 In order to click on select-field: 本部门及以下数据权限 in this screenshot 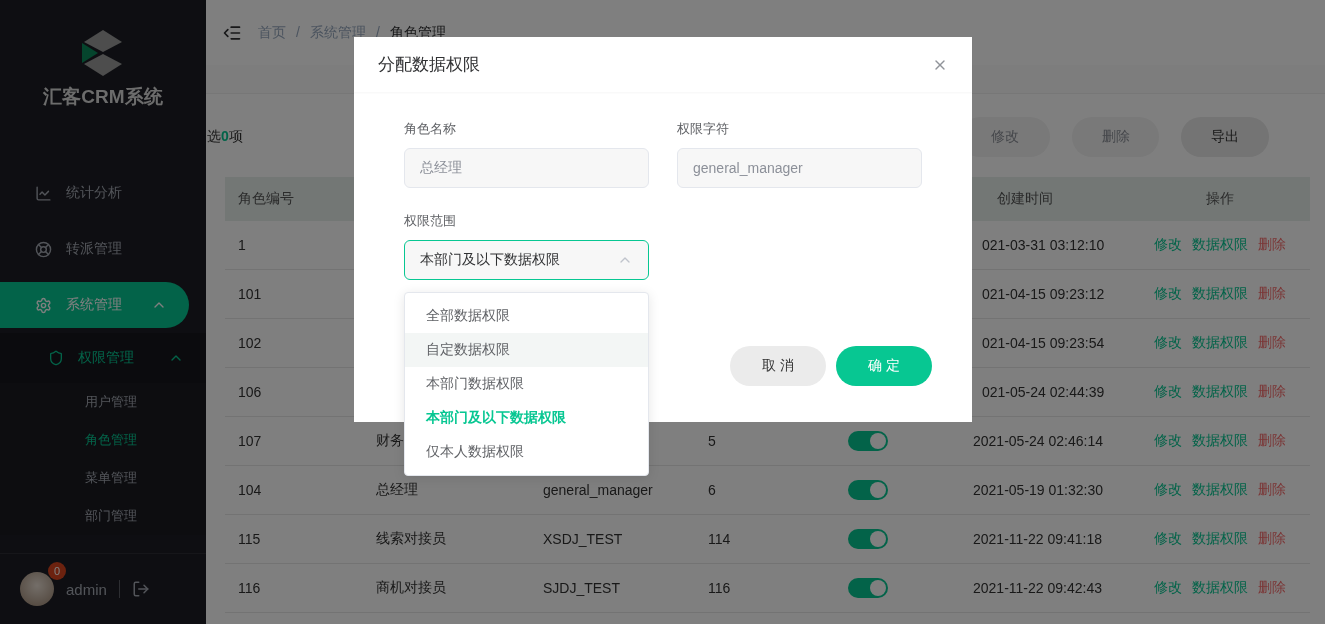, I will do `click(526, 260)`.